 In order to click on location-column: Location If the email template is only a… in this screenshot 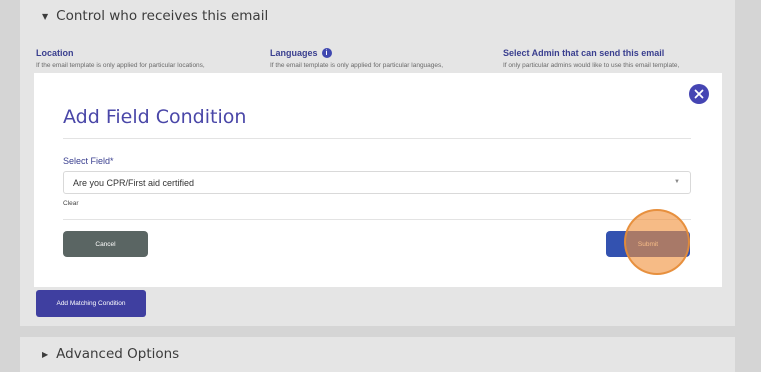, I will do `click(156, 58)`.